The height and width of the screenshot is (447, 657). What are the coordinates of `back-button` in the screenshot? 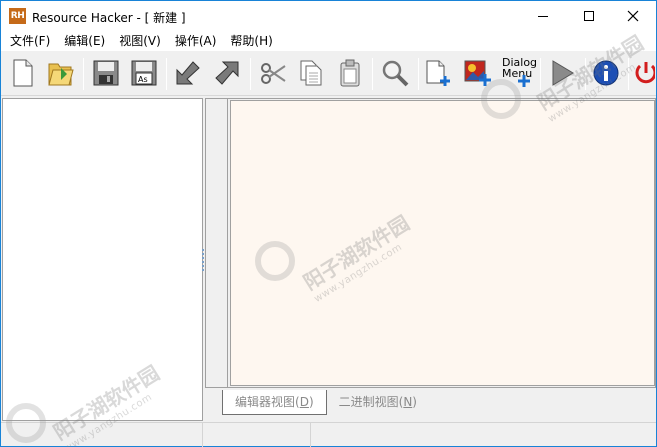 It's located at (188, 73).